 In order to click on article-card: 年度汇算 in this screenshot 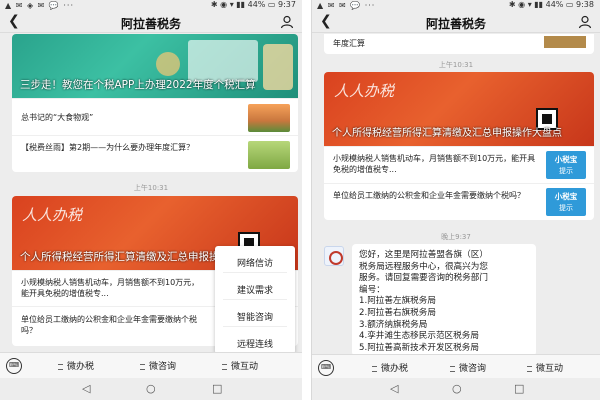, I will do `click(459, 44)`.